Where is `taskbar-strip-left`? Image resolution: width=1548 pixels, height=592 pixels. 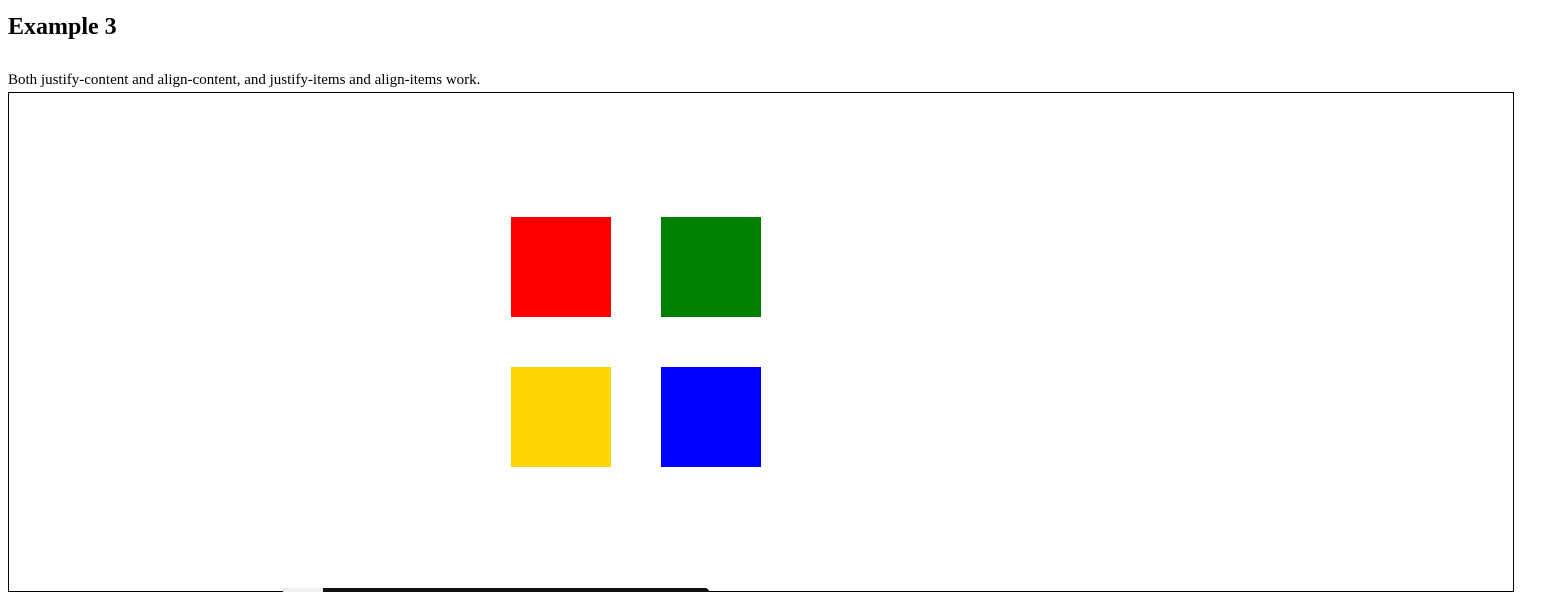
taskbar-strip-left is located at coordinates (303, 590).